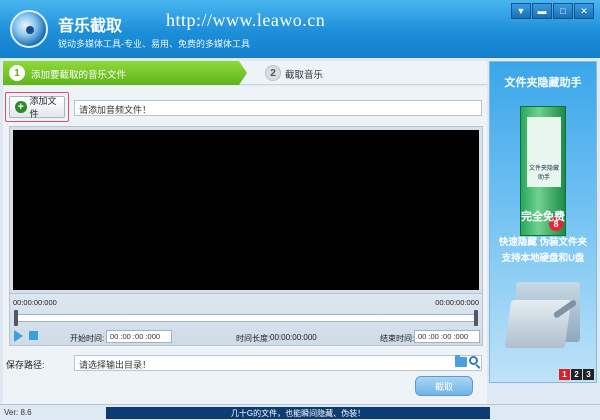 This screenshot has height=420, width=600. Describe the element at coordinates (588, 374) in the screenshot. I see `ad-page-3: 3` at that location.